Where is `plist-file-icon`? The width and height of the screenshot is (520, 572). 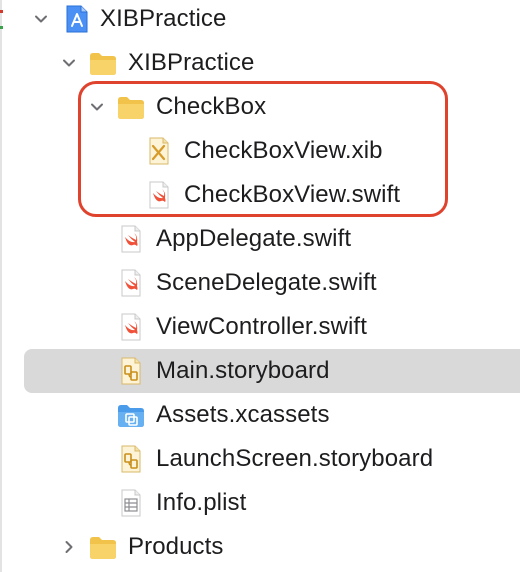 plist-file-icon is located at coordinates (131, 503).